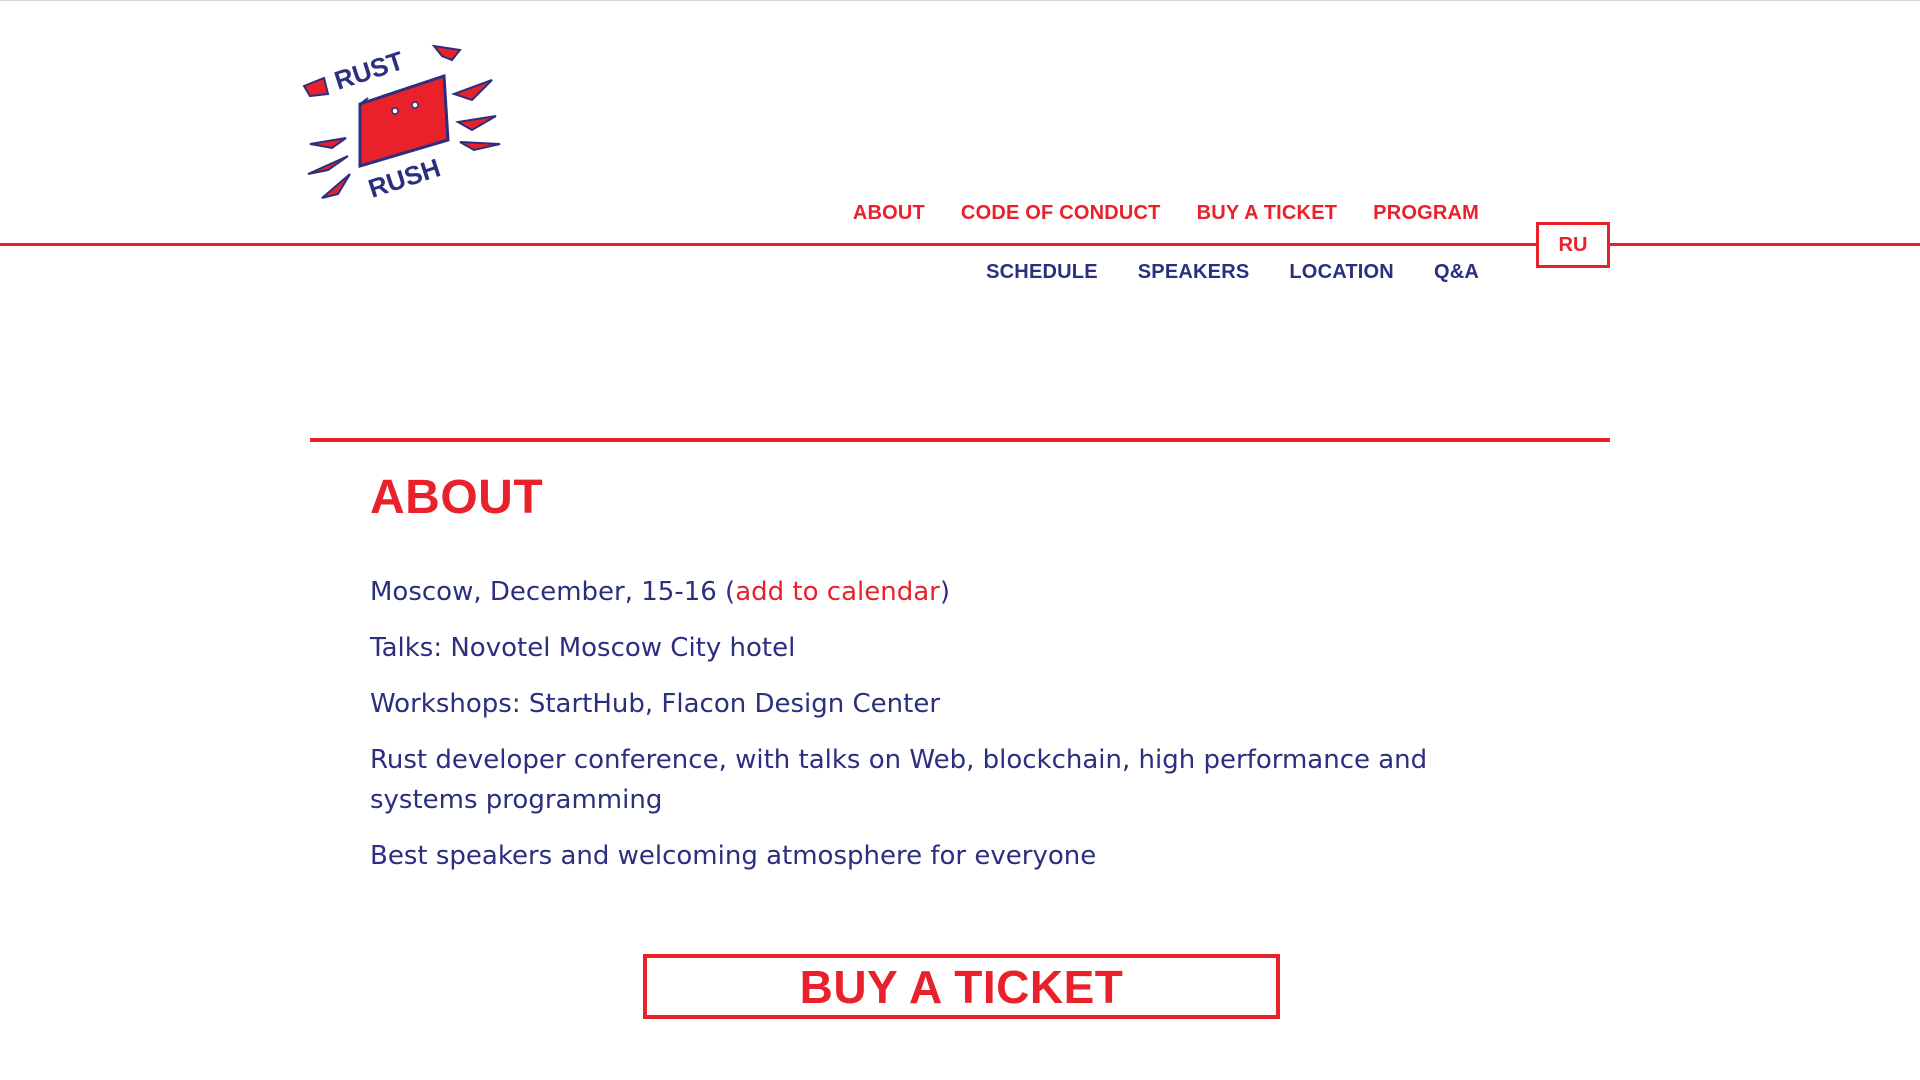  What do you see at coordinates (402, 122) in the screenshot?
I see `rust-rush-logo: RUST RUSH` at bounding box center [402, 122].